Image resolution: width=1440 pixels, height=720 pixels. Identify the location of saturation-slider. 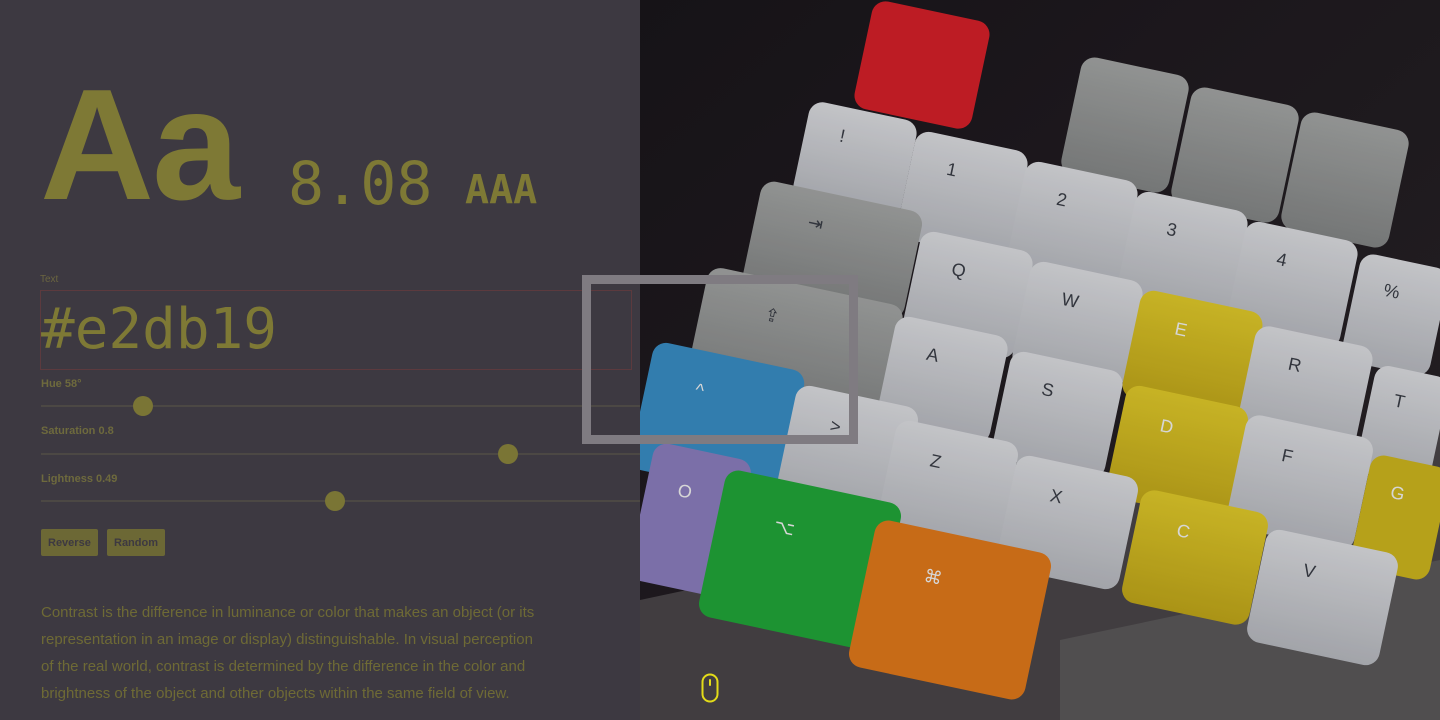
(340, 454).